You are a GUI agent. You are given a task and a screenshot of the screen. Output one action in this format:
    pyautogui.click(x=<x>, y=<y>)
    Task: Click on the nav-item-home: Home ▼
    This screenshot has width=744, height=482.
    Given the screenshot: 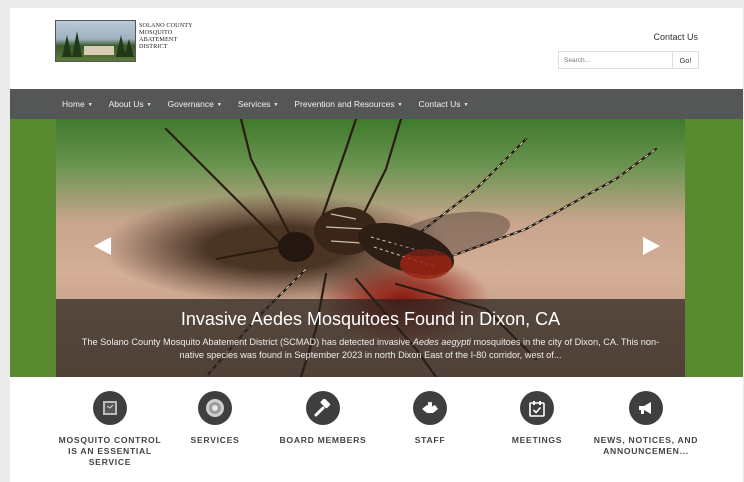 What is the action you would take?
    pyautogui.click(x=77, y=104)
    